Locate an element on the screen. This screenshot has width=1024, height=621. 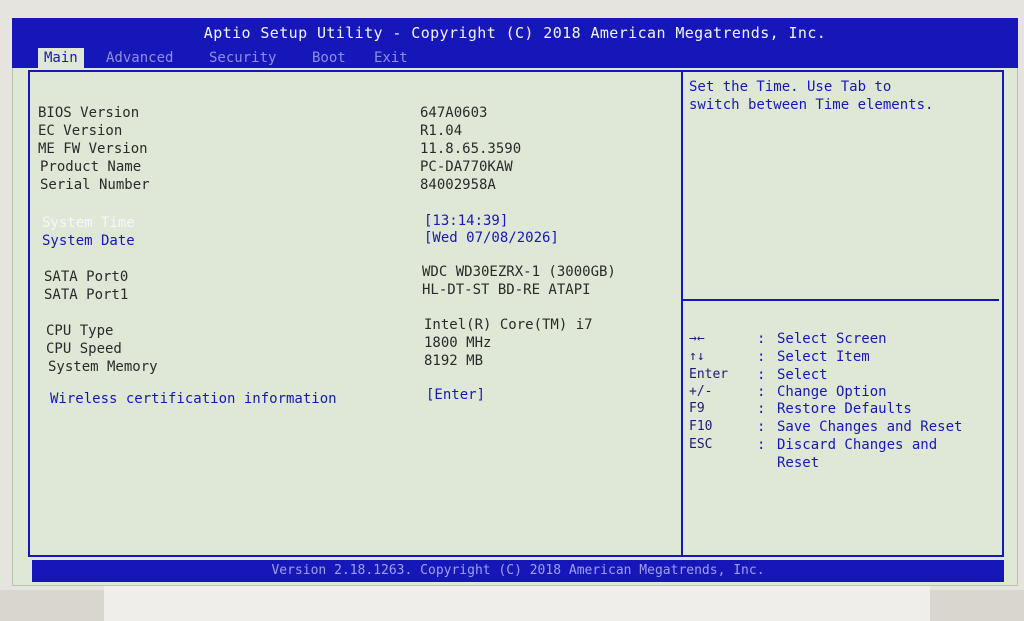
sata-port0-label: SATA Port0 is located at coordinates (86, 277).